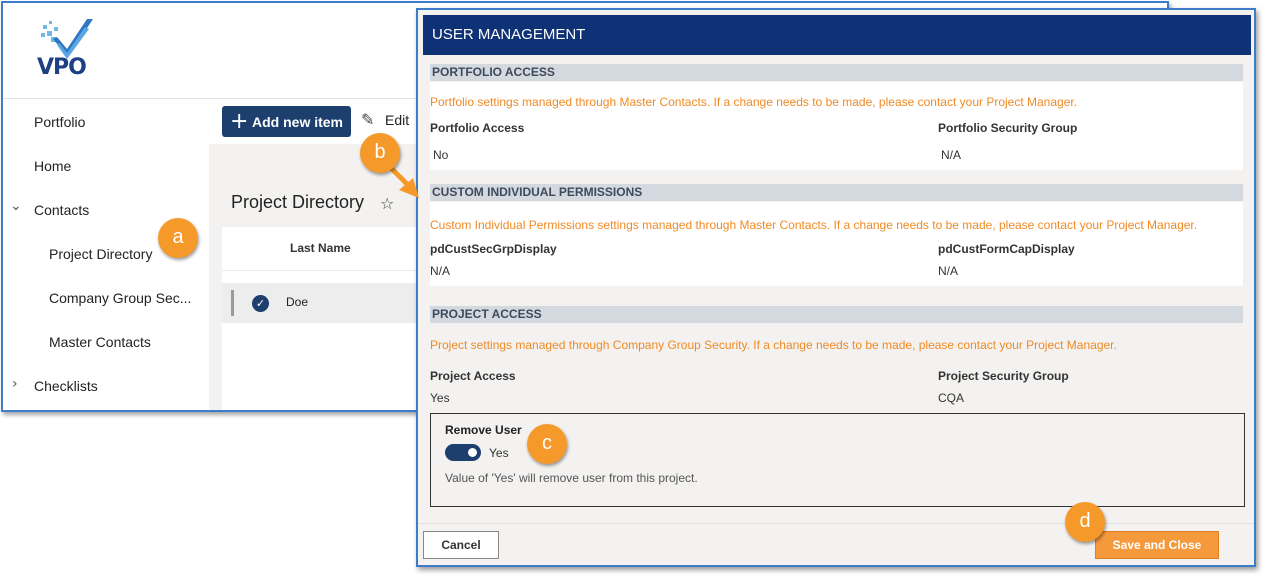 The width and height of the screenshot is (1262, 574). What do you see at coordinates (1006, 249) in the screenshot?
I see `field-label-pdcustformcapdisplay: pdCustFormCapDisplay` at bounding box center [1006, 249].